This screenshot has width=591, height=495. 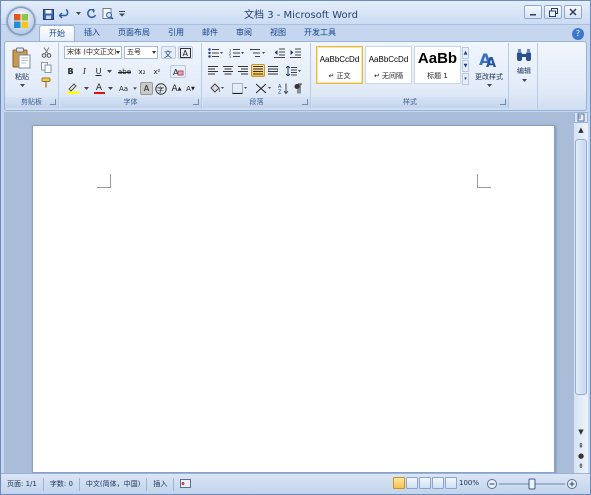 I want to click on borders-button, so click(x=239, y=88).